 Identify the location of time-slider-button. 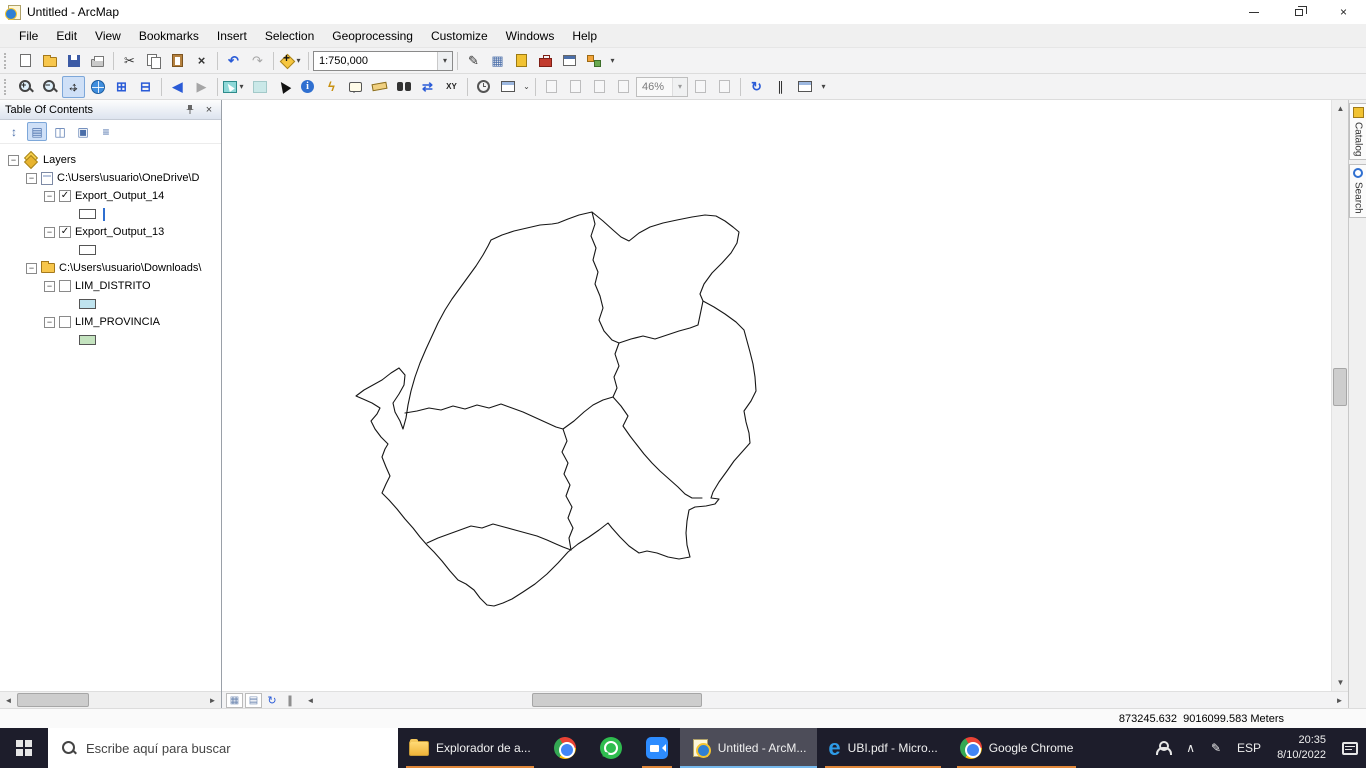
(483, 87).